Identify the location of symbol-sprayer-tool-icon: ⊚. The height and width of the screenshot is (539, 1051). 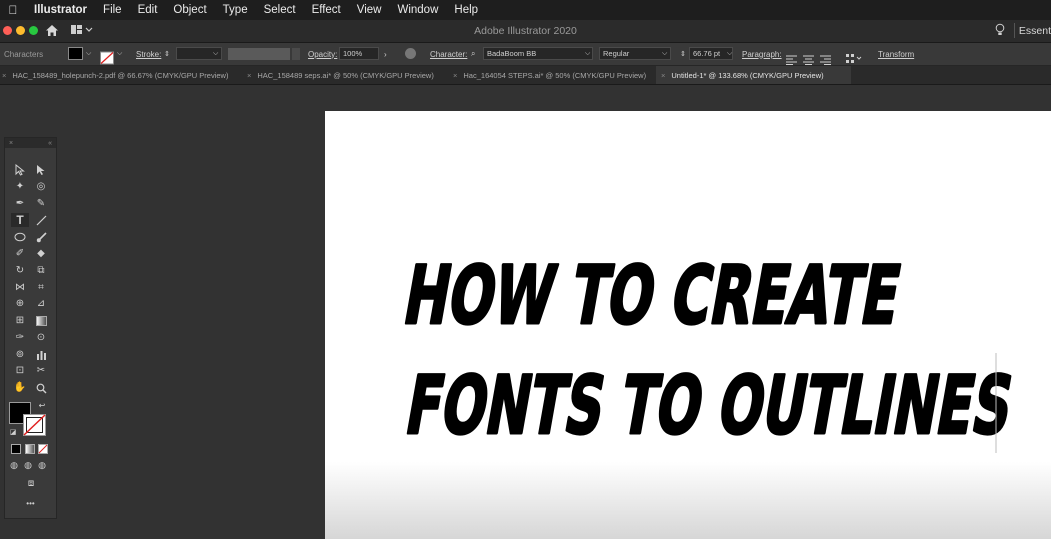
(20, 355).